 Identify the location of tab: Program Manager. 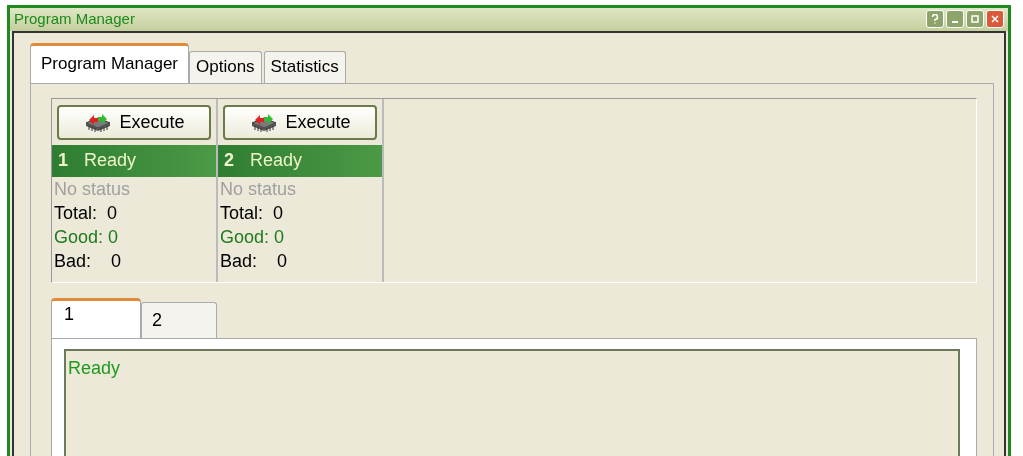
(109, 62).